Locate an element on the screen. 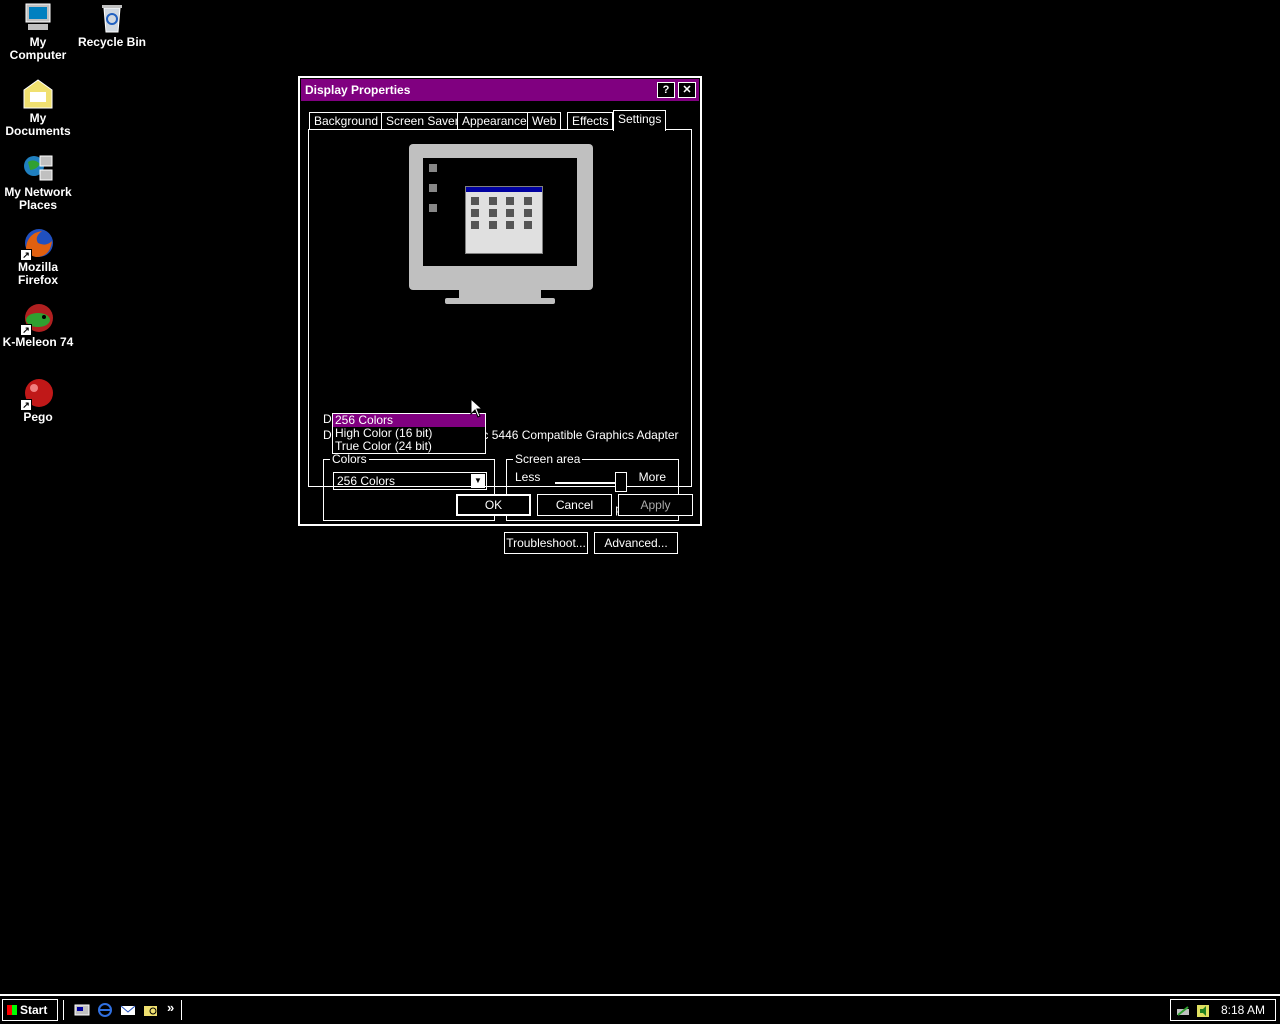 The height and width of the screenshot is (1024, 1280). screen-area-slider-thumb is located at coordinates (621, 482).